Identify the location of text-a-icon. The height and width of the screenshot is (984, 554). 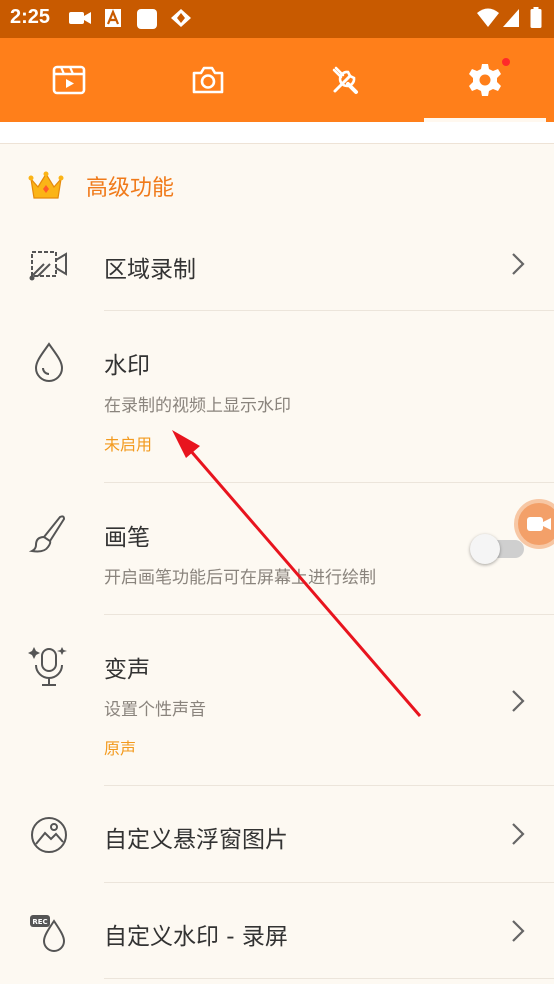
(113, 18).